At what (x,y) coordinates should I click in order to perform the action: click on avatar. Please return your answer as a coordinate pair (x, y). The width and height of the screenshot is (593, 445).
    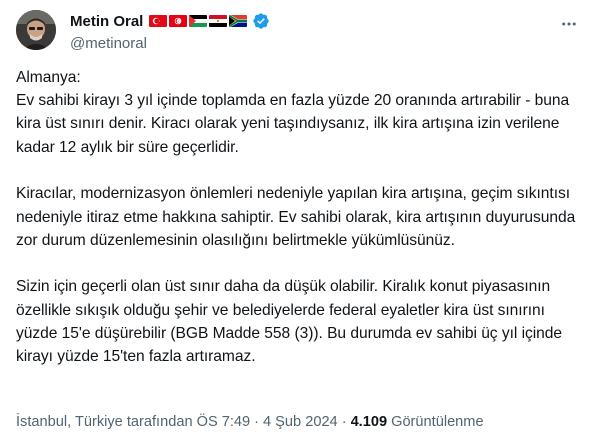
    Looking at the image, I should click on (36, 30).